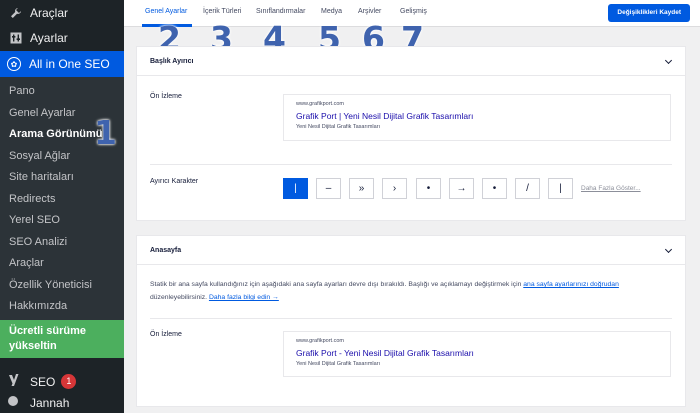 The image size is (700, 413). What do you see at coordinates (62, 221) in the screenshot?
I see `submenu-item-local-seo: Yerel SEO` at bounding box center [62, 221].